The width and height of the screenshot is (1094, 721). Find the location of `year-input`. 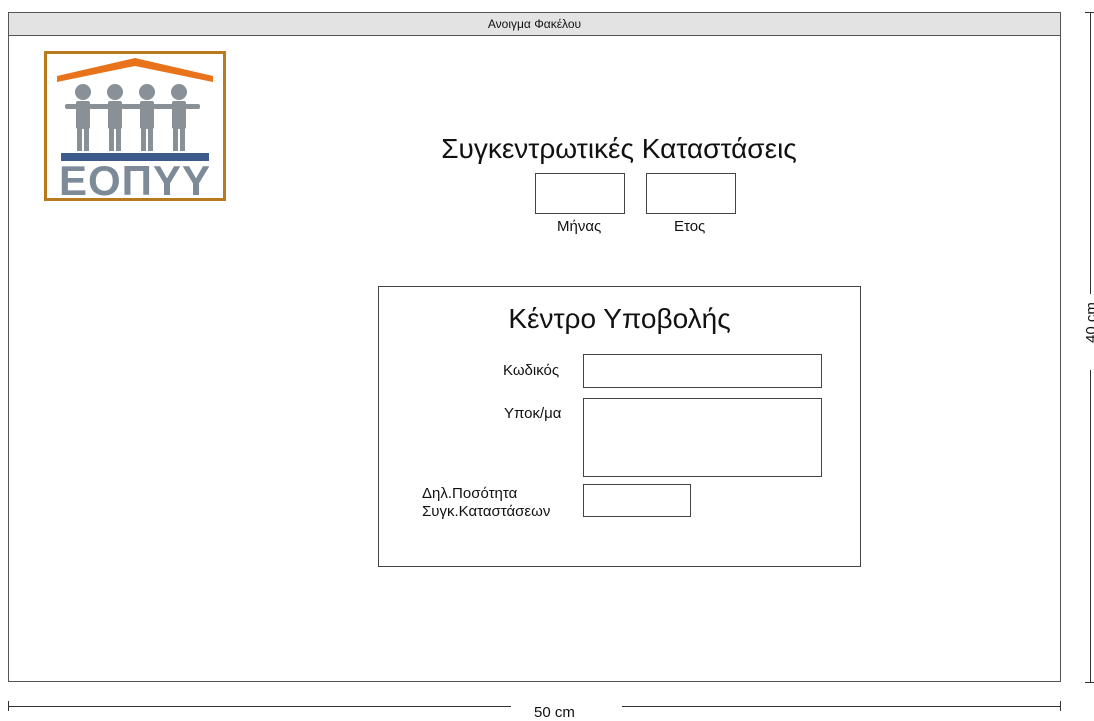

year-input is located at coordinates (691, 193).